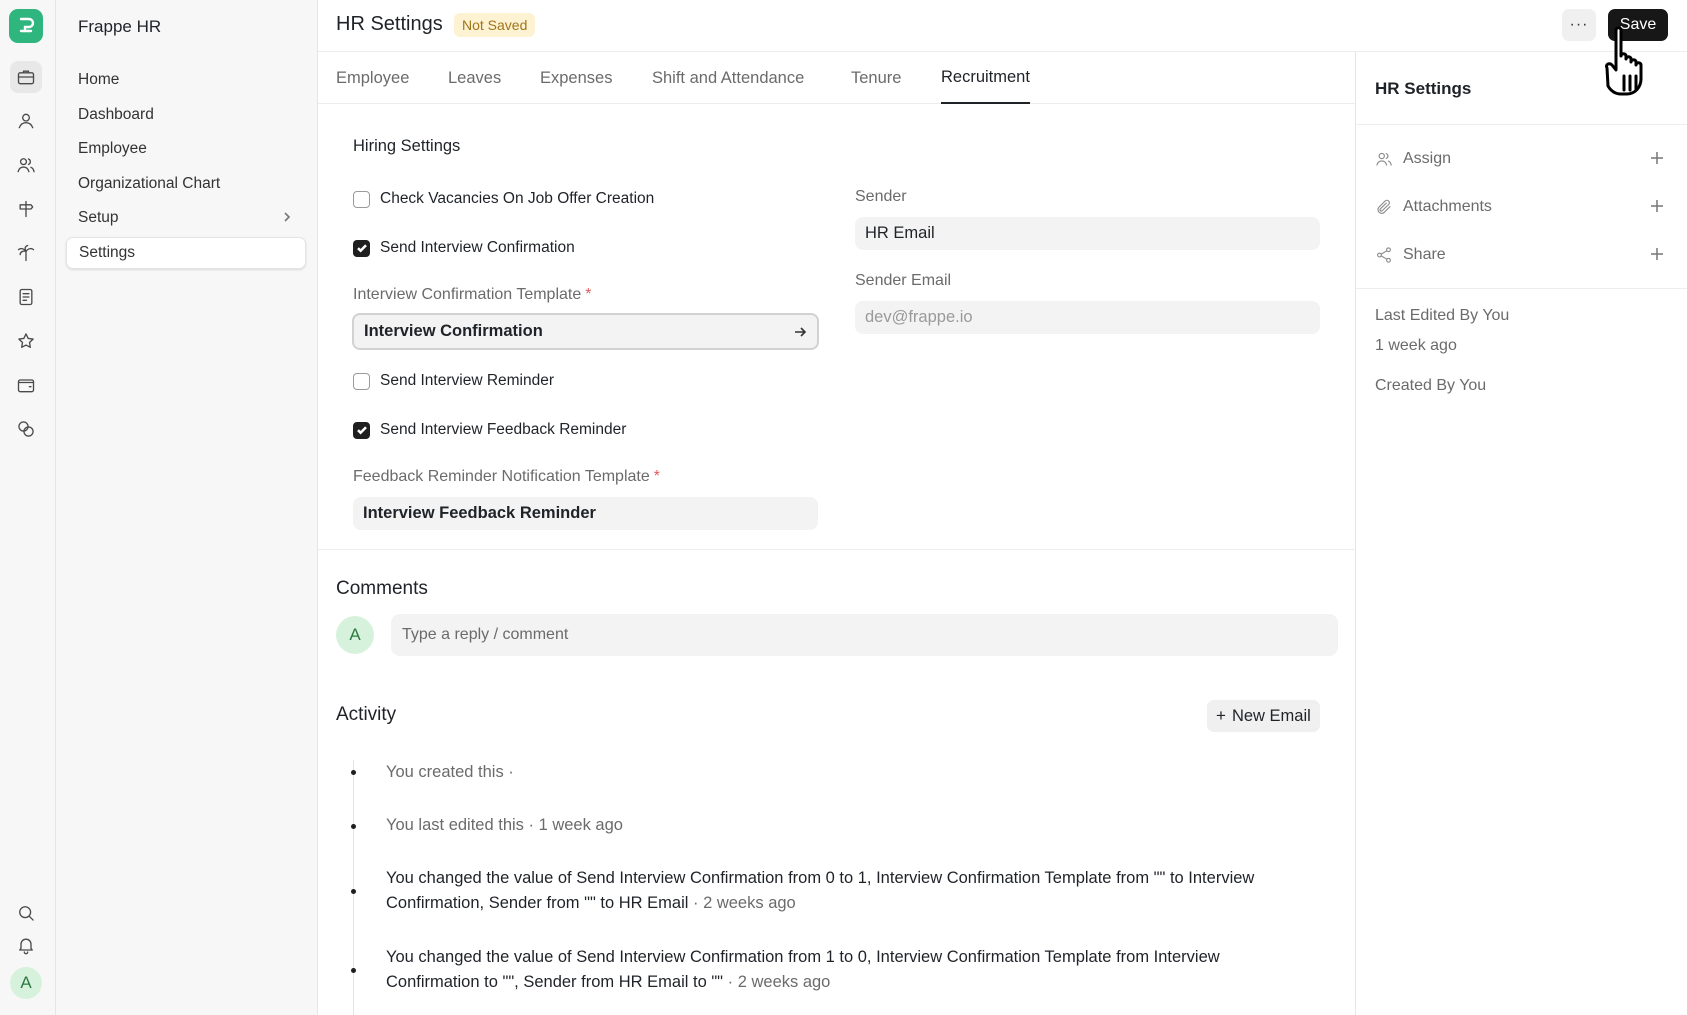 The height and width of the screenshot is (1015, 1687). I want to click on checkbox-label: Check Vacancies On Job Offer Creation, so click(517, 198).